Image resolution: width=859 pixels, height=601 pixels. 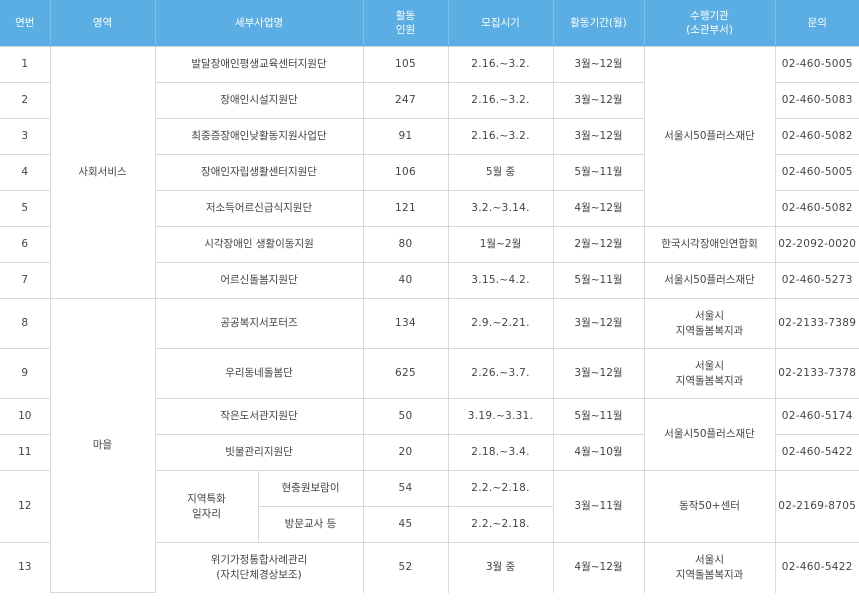 What do you see at coordinates (405, 416) in the screenshot?
I see `cell-people: 50` at bounding box center [405, 416].